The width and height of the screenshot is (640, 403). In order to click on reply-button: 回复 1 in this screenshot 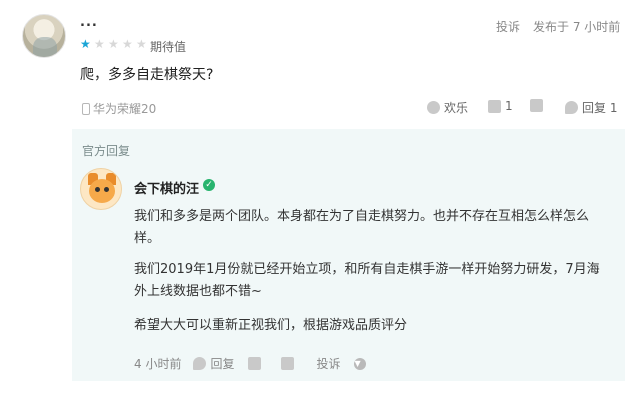, I will do `click(591, 107)`.